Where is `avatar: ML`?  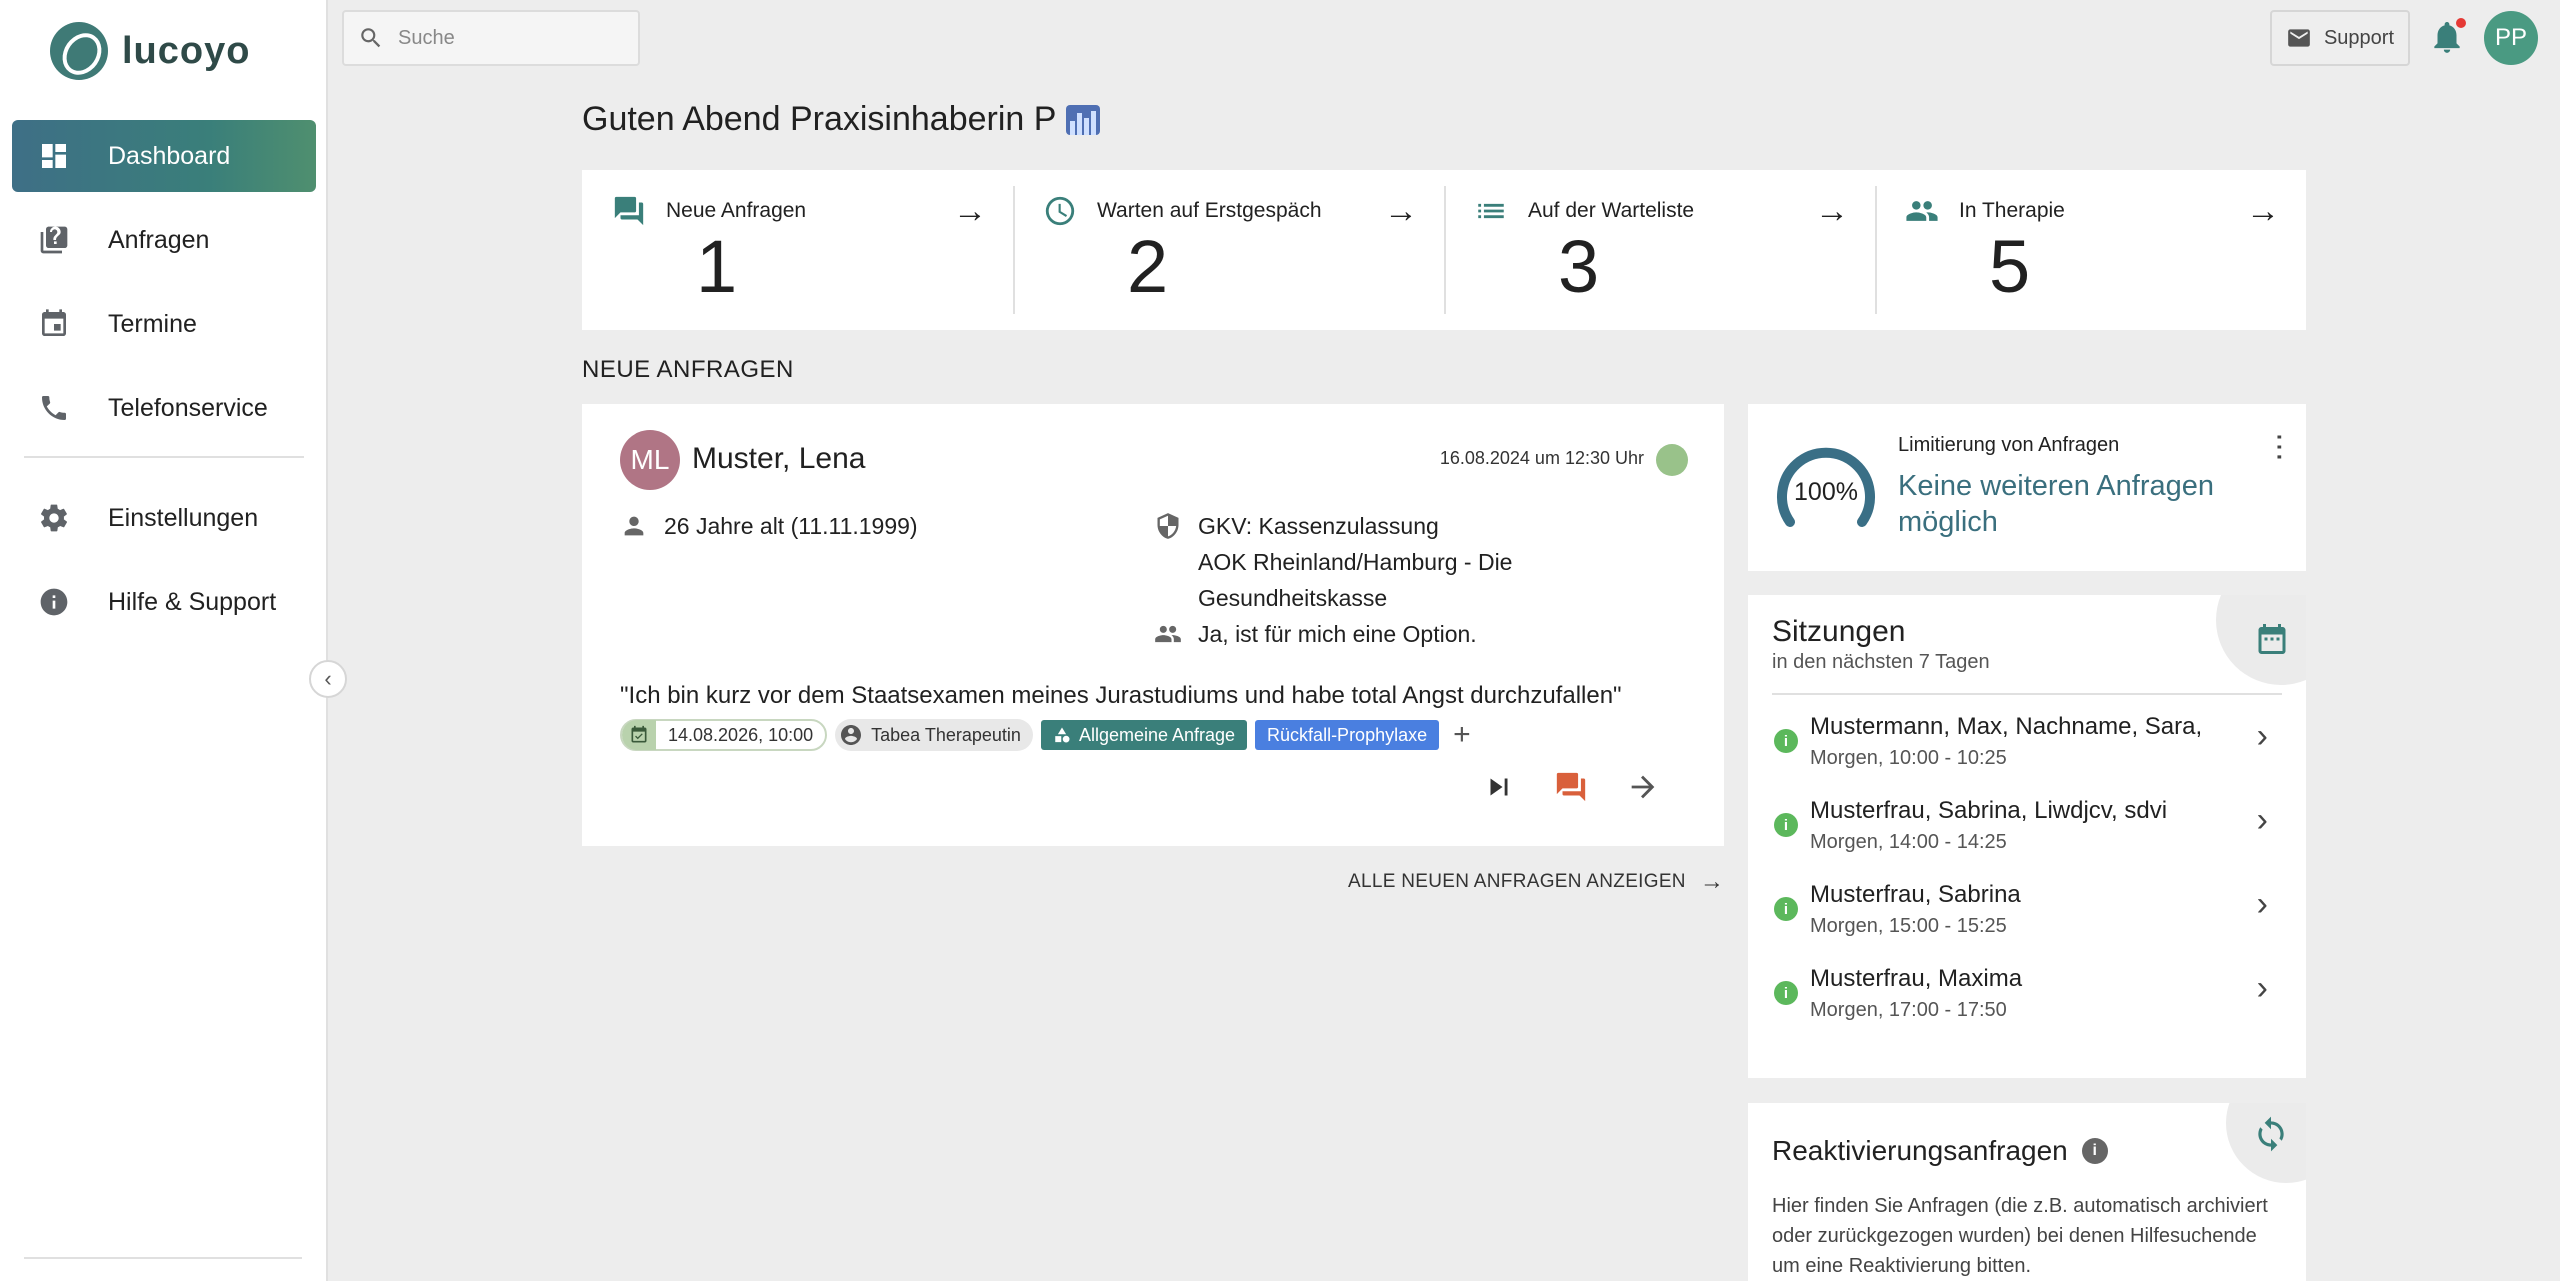
avatar: ML is located at coordinates (650, 460).